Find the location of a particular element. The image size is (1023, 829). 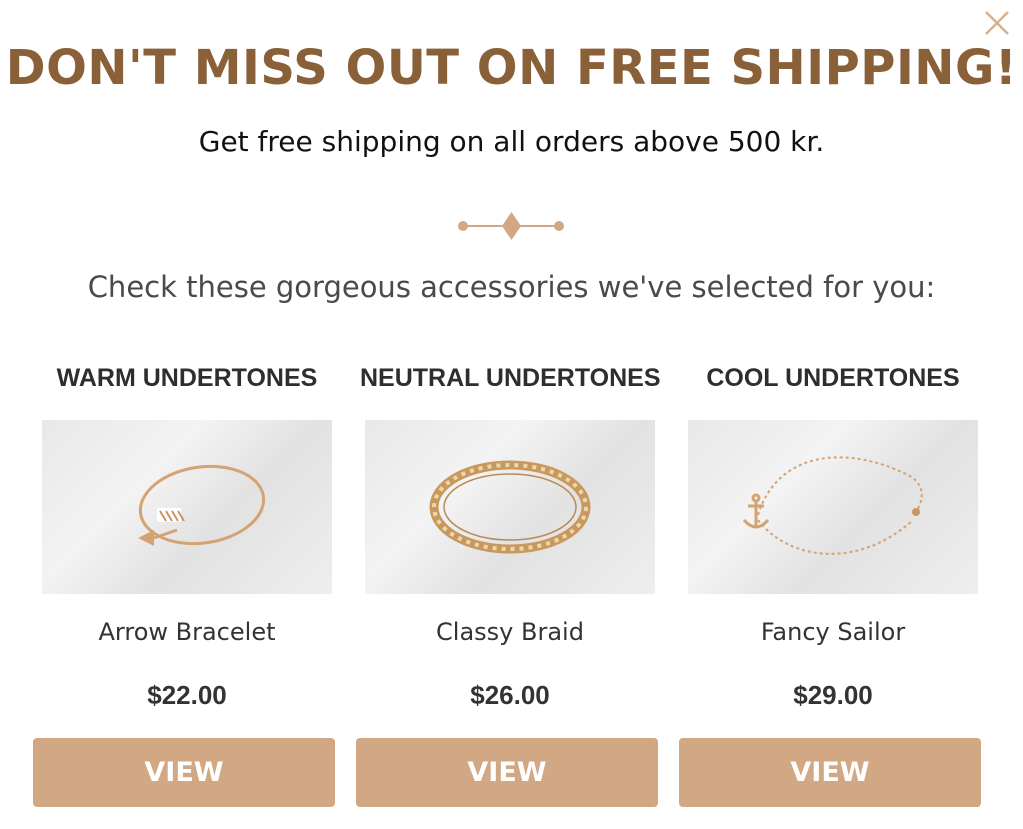

product-name: Classy Braid is located at coordinates (510, 632).